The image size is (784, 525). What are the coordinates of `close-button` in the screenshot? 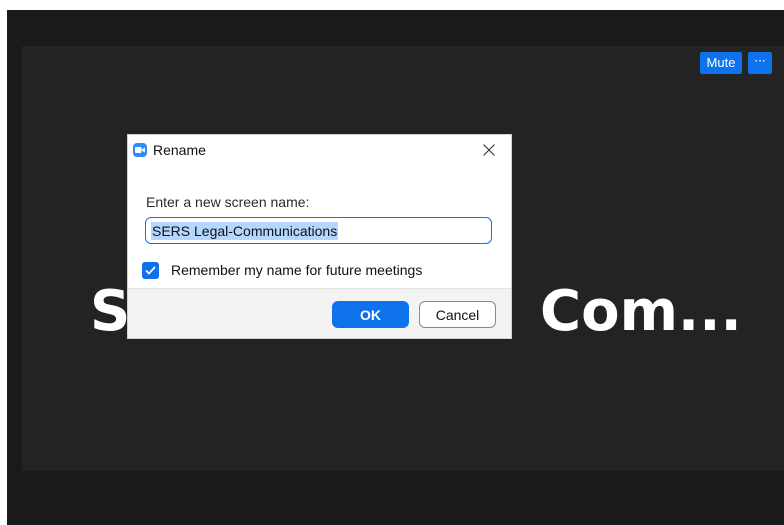 It's located at (489, 150).